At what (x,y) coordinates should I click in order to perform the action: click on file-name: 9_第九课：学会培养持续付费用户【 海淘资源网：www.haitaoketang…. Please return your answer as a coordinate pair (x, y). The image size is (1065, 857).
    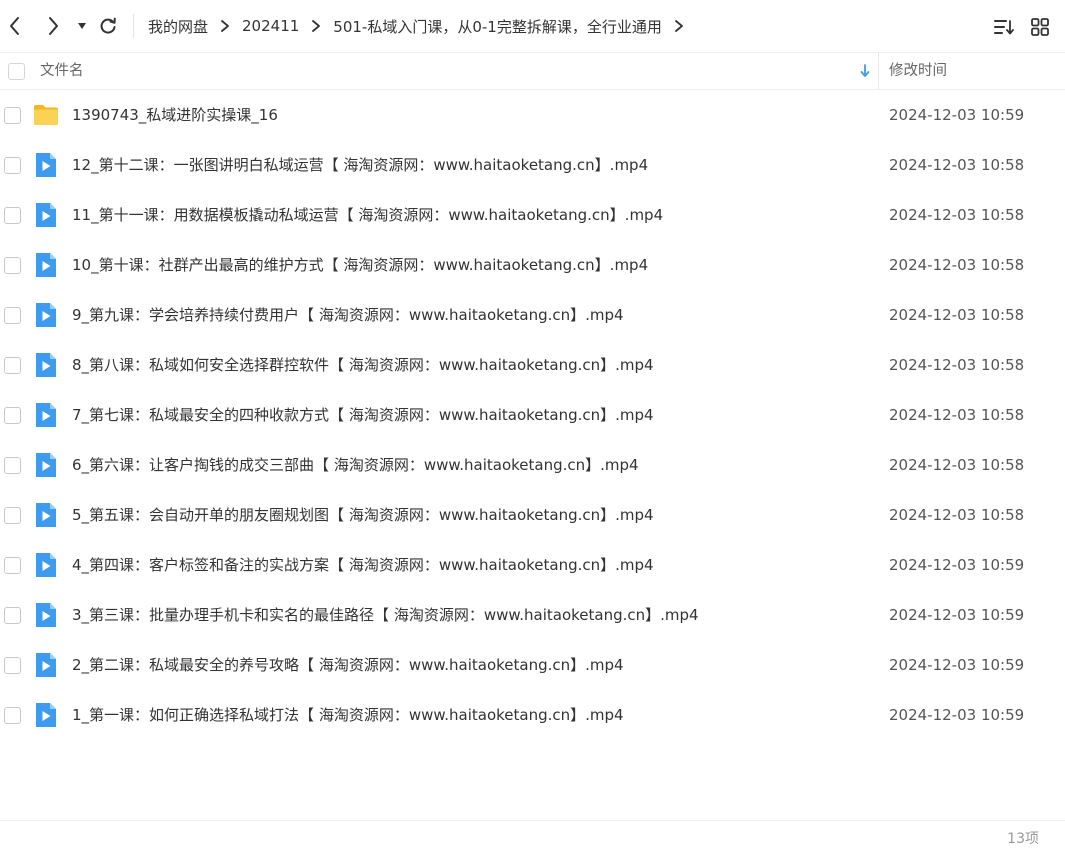
    Looking at the image, I should click on (348, 315).